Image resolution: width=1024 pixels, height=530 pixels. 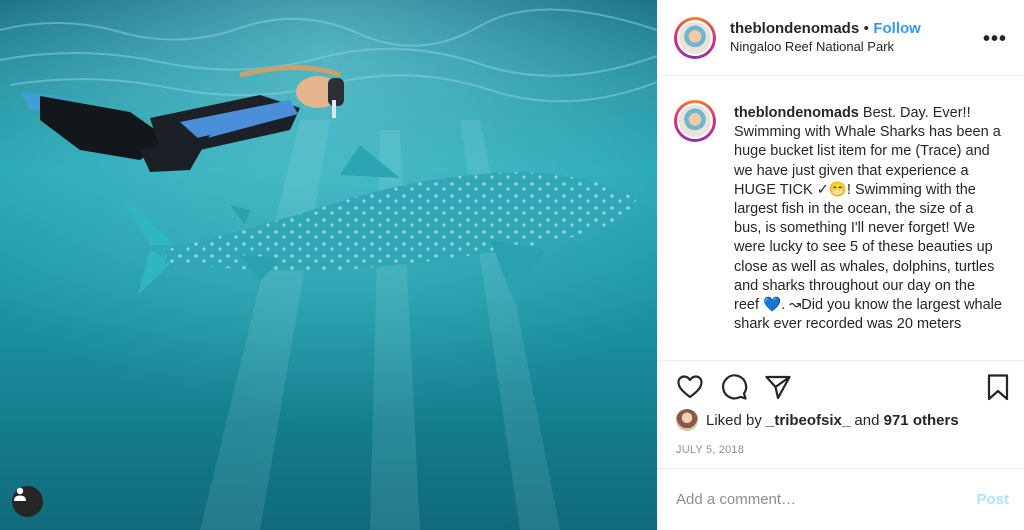 I want to click on caption-avatar-image, so click(x=695, y=121).